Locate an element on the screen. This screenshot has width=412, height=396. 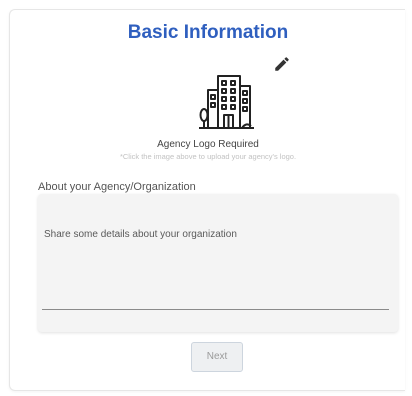
about-section-label: About your Agency/Organization is located at coordinates (117, 187).